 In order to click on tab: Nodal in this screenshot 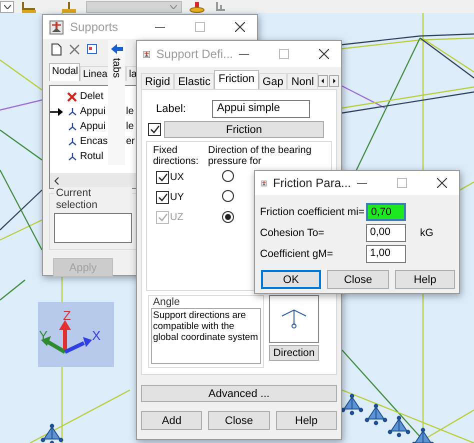, I will do `click(64, 72)`.